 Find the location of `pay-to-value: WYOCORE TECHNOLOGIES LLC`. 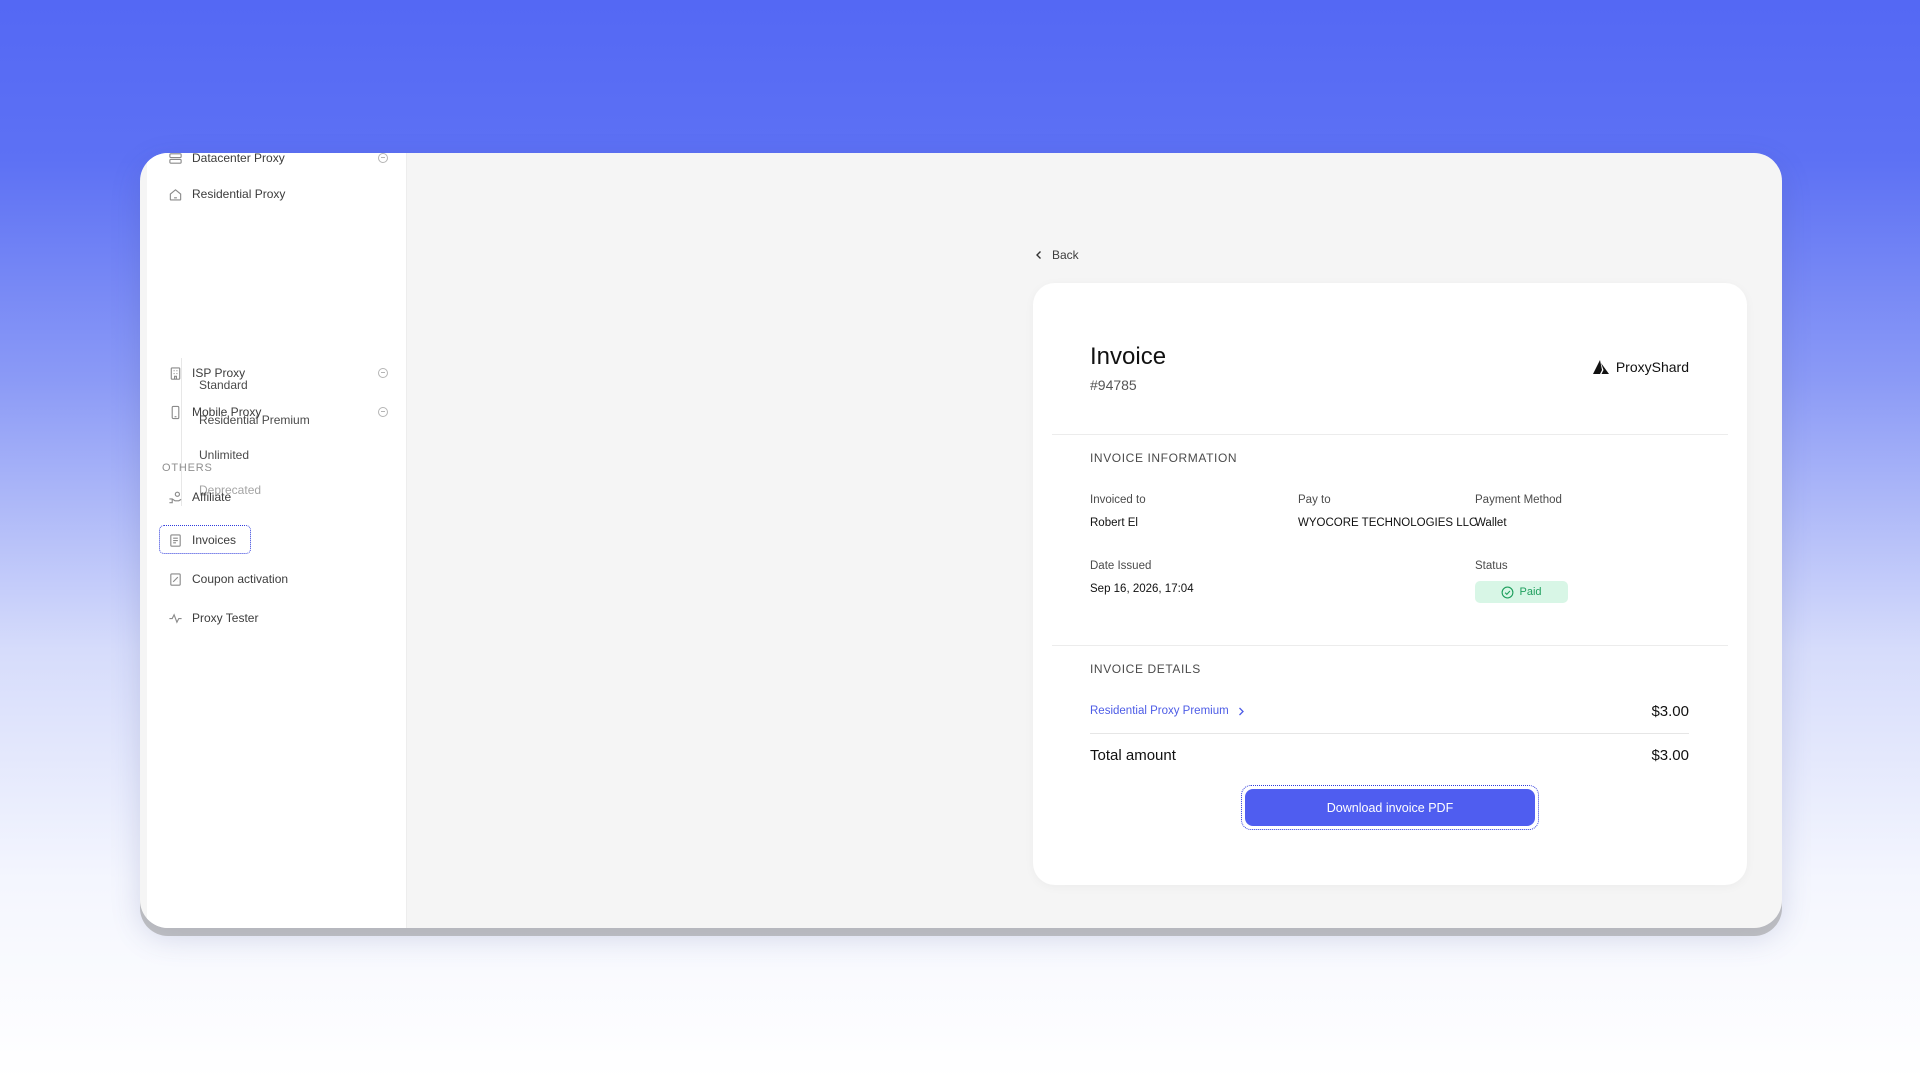

pay-to-value: WYOCORE TECHNOLOGIES LLC is located at coordinates (1388, 523).